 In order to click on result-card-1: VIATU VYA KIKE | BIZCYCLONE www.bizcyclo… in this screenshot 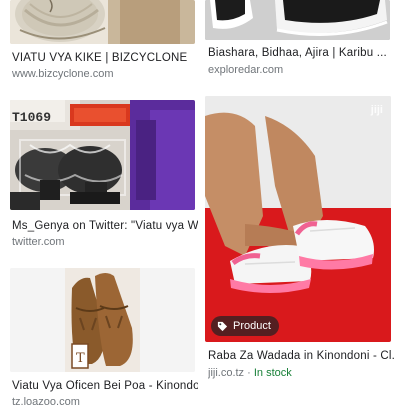, I will do `click(100, 43)`.